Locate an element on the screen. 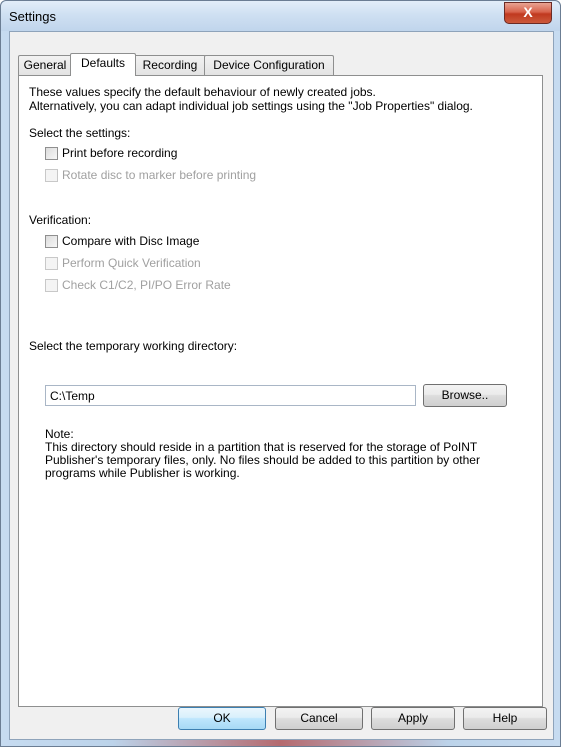 The height and width of the screenshot is (747, 561). verification-section-label: Verification: is located at coordinates (60, 220).